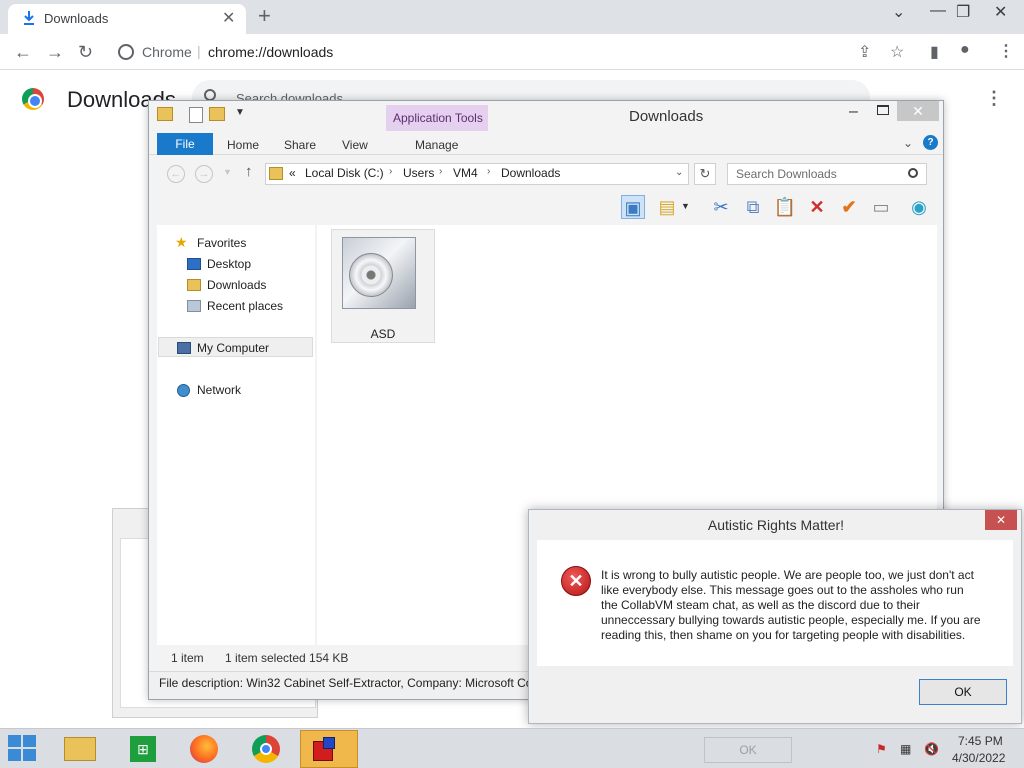  Describe the element at coordinates (817, 207) in the screenshot. I see `delete-icon: ✕` at that location.